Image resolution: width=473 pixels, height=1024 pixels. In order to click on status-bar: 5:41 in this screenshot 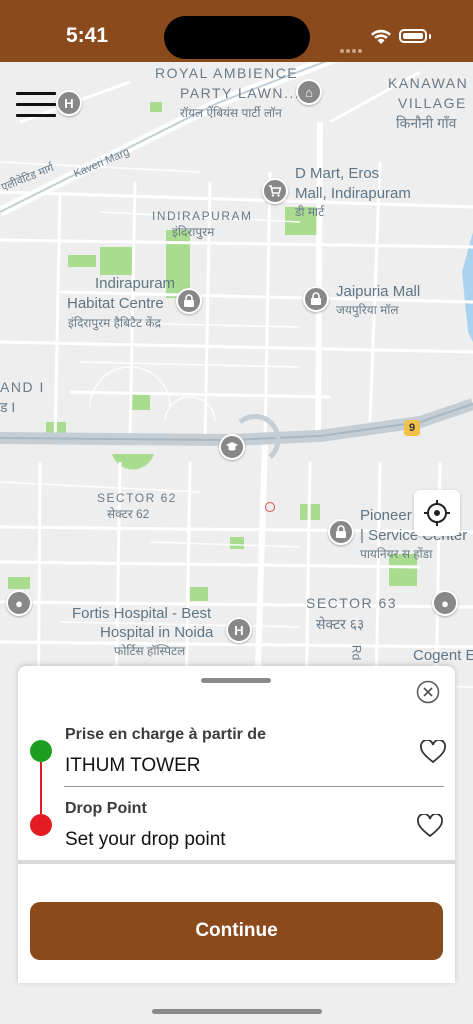, I will do `click(236, 31)`.